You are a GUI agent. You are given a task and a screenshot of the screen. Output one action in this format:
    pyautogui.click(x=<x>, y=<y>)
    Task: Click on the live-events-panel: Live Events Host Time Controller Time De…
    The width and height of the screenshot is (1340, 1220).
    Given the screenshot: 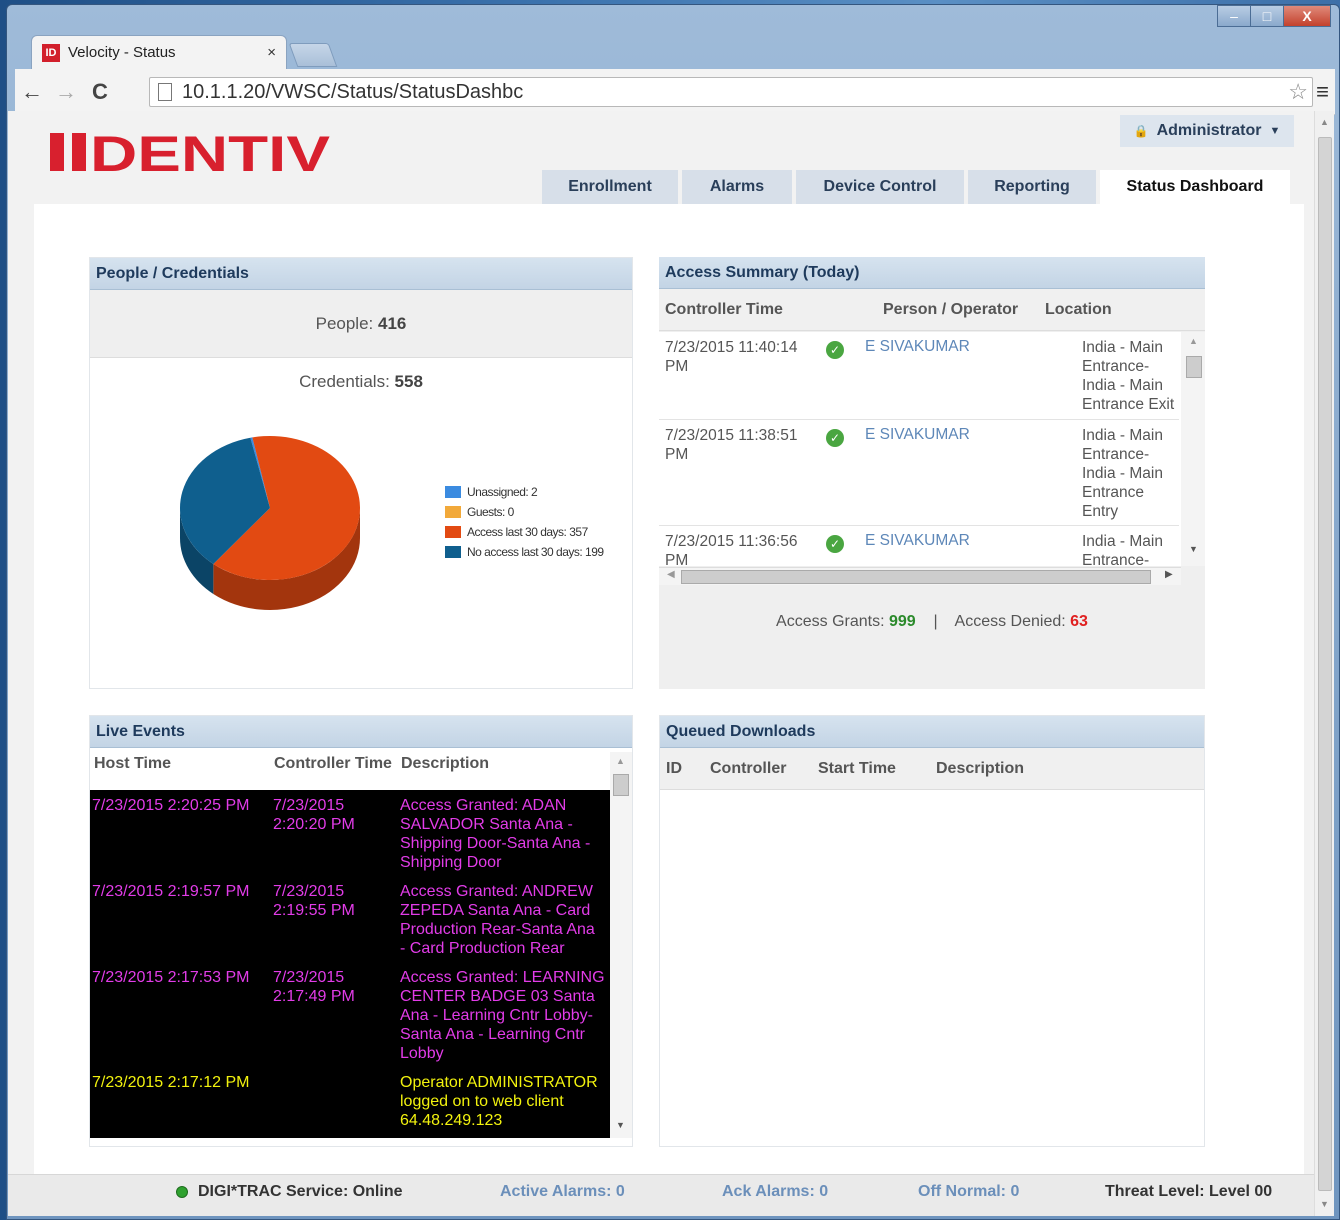 What is the action you would take?
    pyautogui.click(x=361, y=931)
    